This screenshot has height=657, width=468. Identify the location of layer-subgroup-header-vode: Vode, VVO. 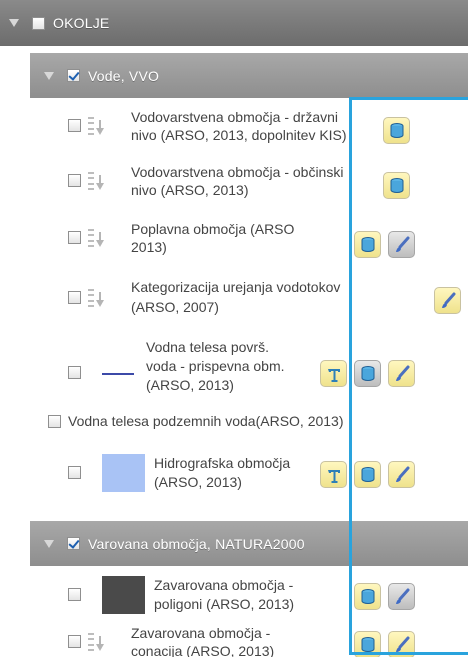
(249, 75).